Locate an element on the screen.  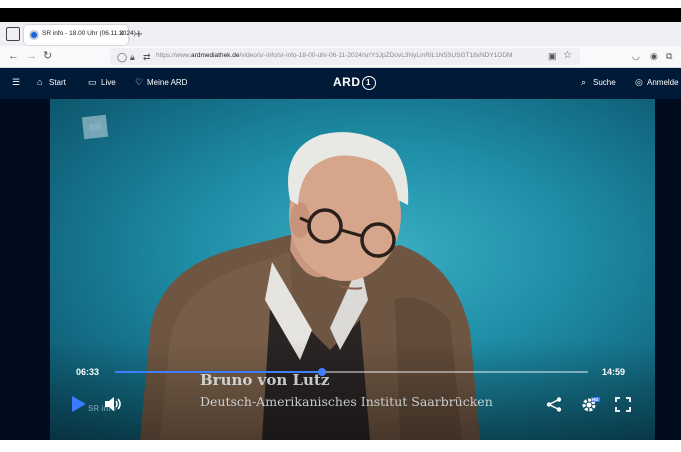
progress-fill is located at coordinates (218, 372).